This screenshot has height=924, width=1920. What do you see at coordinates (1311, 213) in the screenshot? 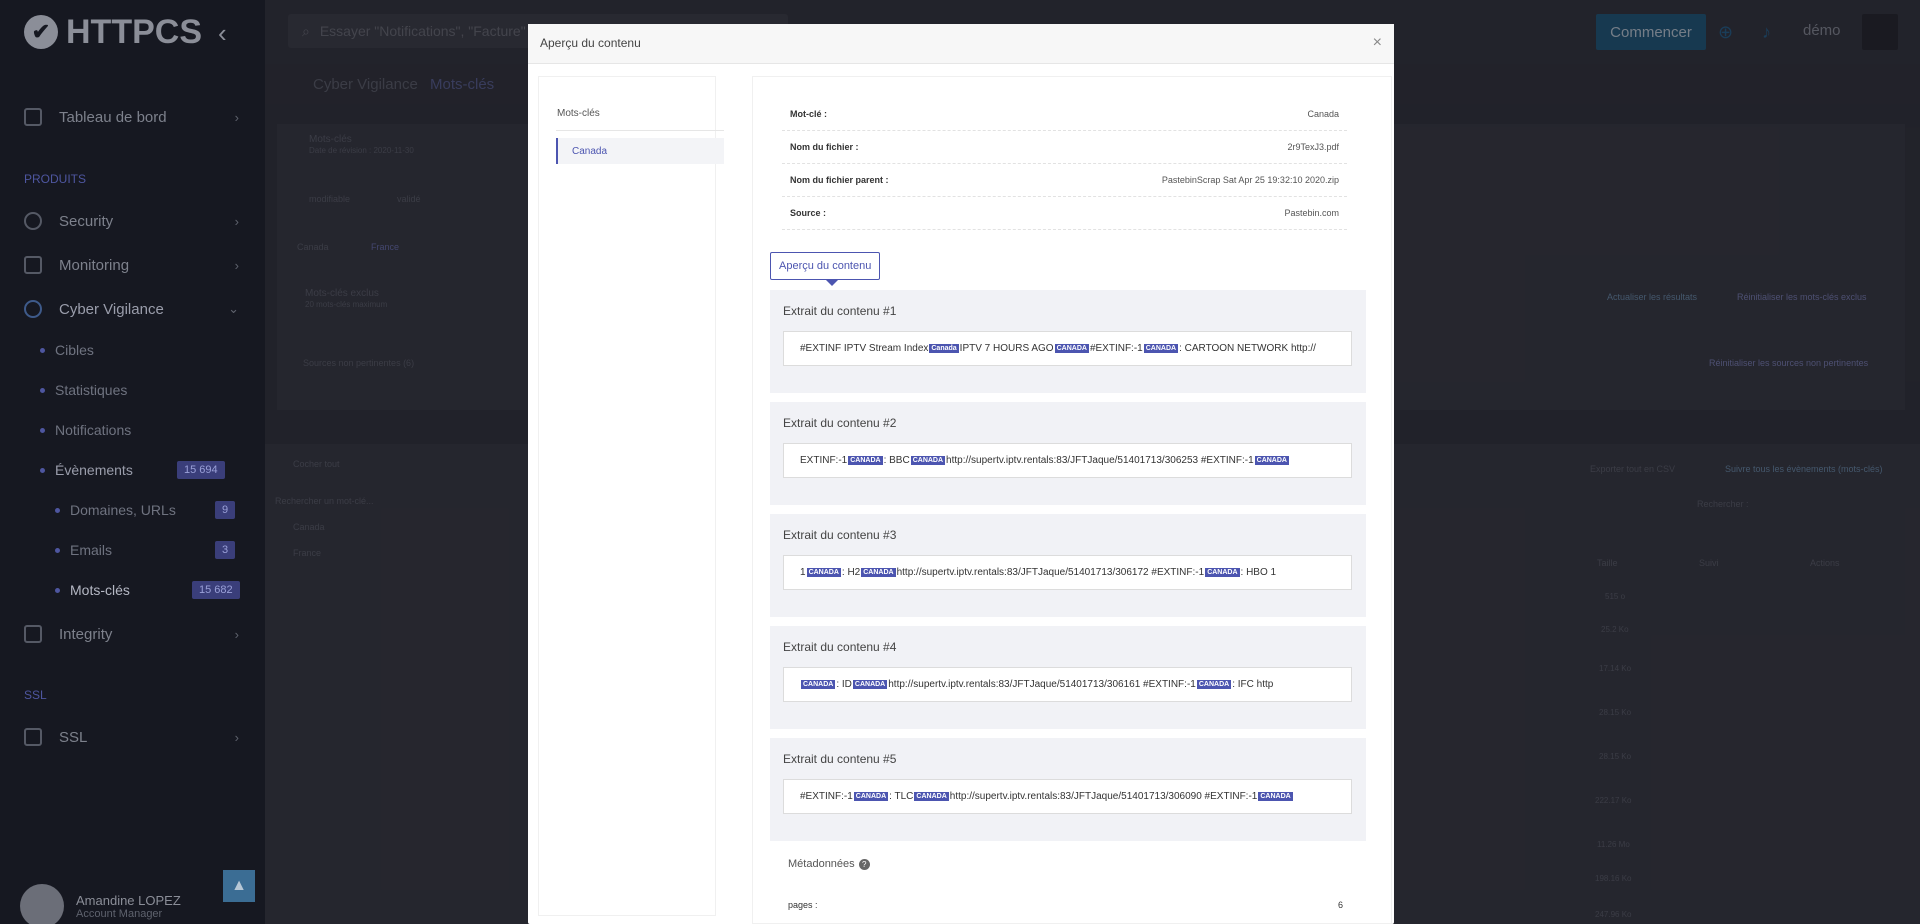
I see `detail-value: Pastebin.com` at bounding box center [1311, 213].